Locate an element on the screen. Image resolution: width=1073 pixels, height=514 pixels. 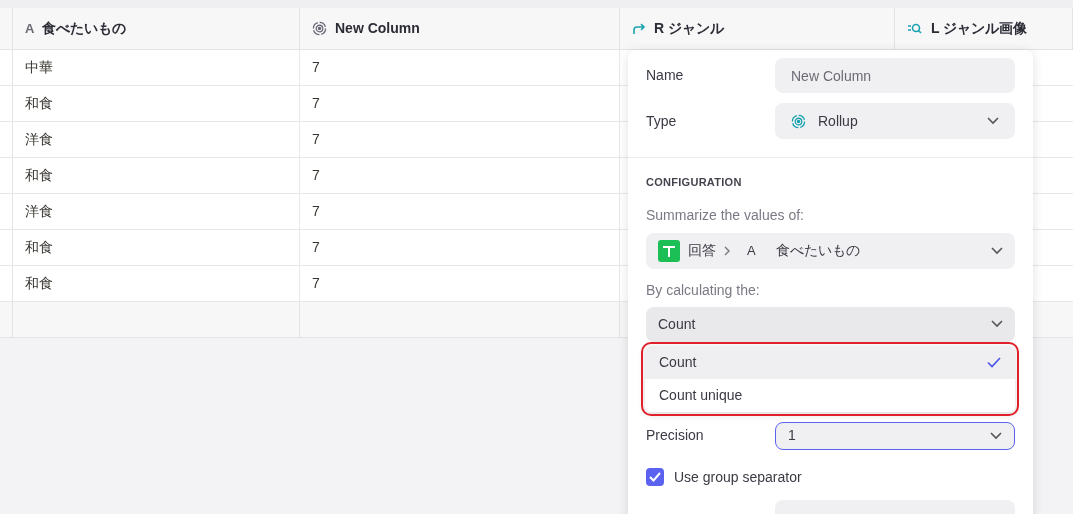
checkbox is located at coordinates (655, 477).